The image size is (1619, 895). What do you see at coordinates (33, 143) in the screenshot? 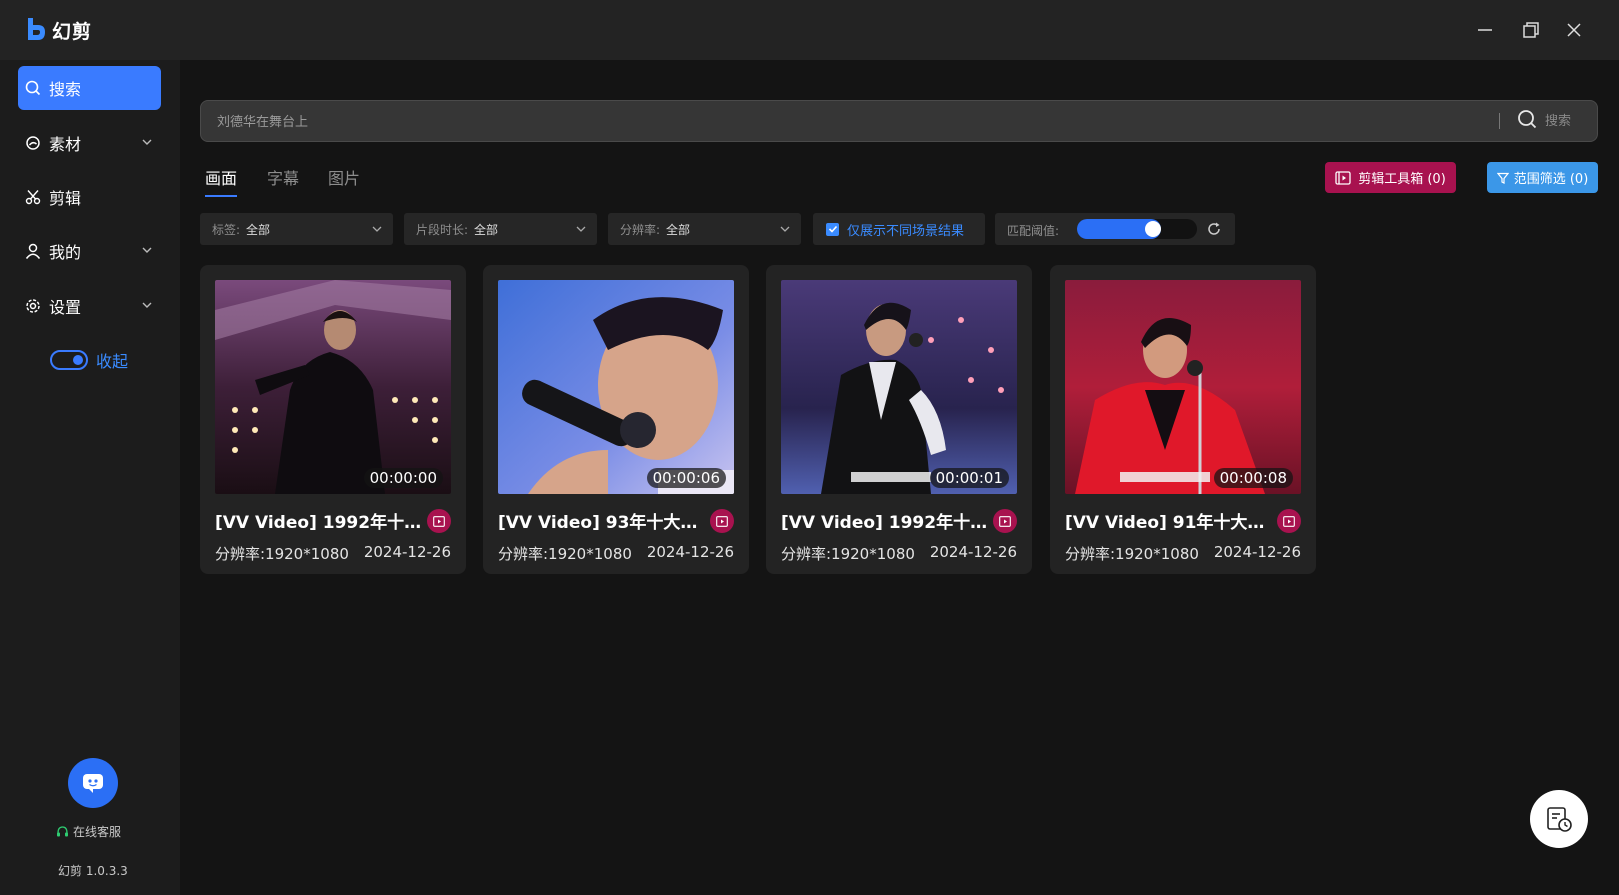
I see `material-icon` at bounding box center [33, 143].